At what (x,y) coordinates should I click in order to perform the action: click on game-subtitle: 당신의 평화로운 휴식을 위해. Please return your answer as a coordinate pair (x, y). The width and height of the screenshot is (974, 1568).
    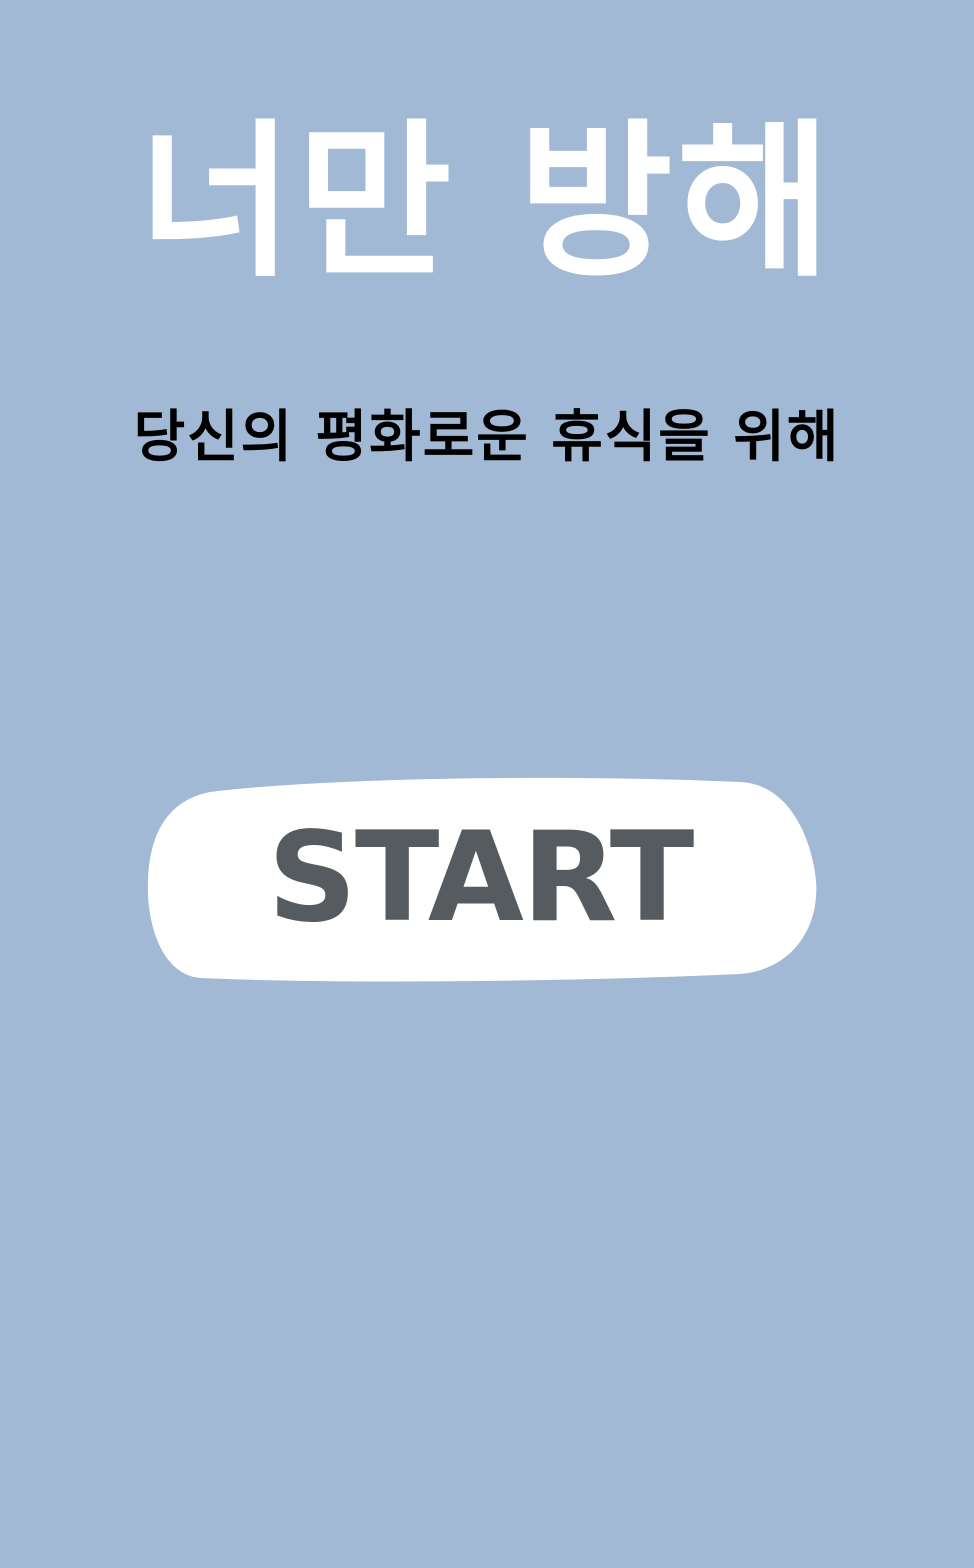
    Looking at the image, I should click on (487, 437).